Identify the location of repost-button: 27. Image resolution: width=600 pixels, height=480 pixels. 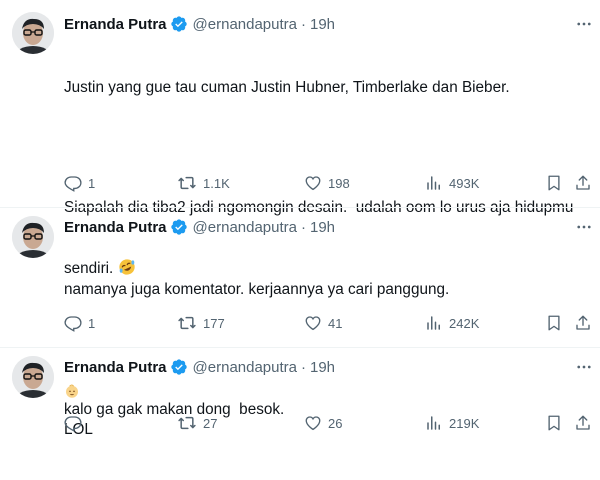
(197, 423).